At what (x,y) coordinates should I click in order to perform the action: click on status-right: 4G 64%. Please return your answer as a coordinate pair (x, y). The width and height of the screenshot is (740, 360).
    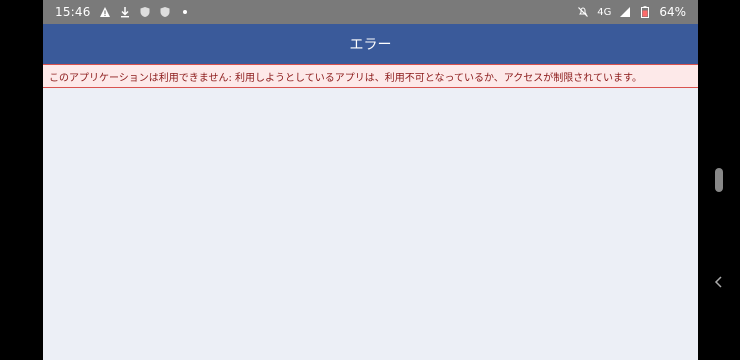
    Looking at the image, I should click on (631, 12).